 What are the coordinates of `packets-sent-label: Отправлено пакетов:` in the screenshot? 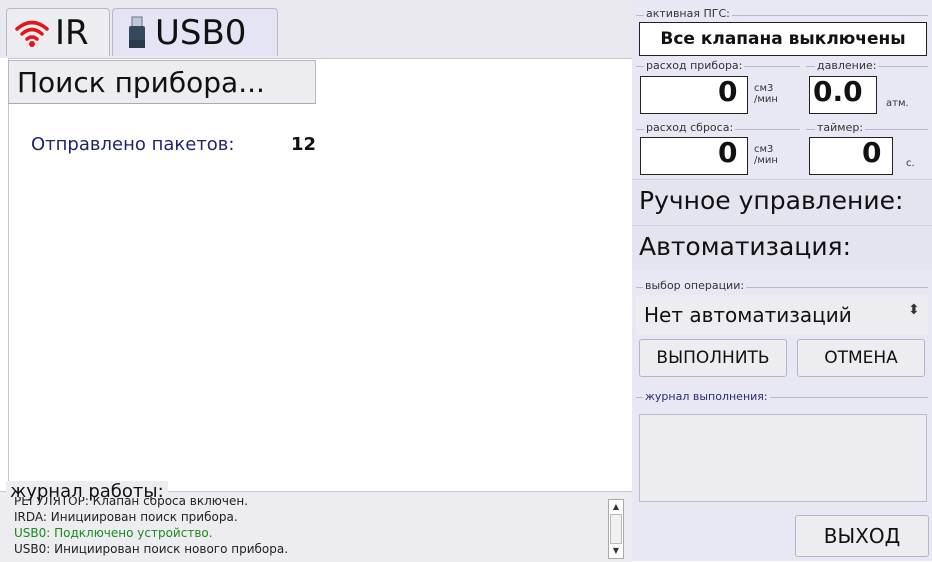 It's located at (133, 144).